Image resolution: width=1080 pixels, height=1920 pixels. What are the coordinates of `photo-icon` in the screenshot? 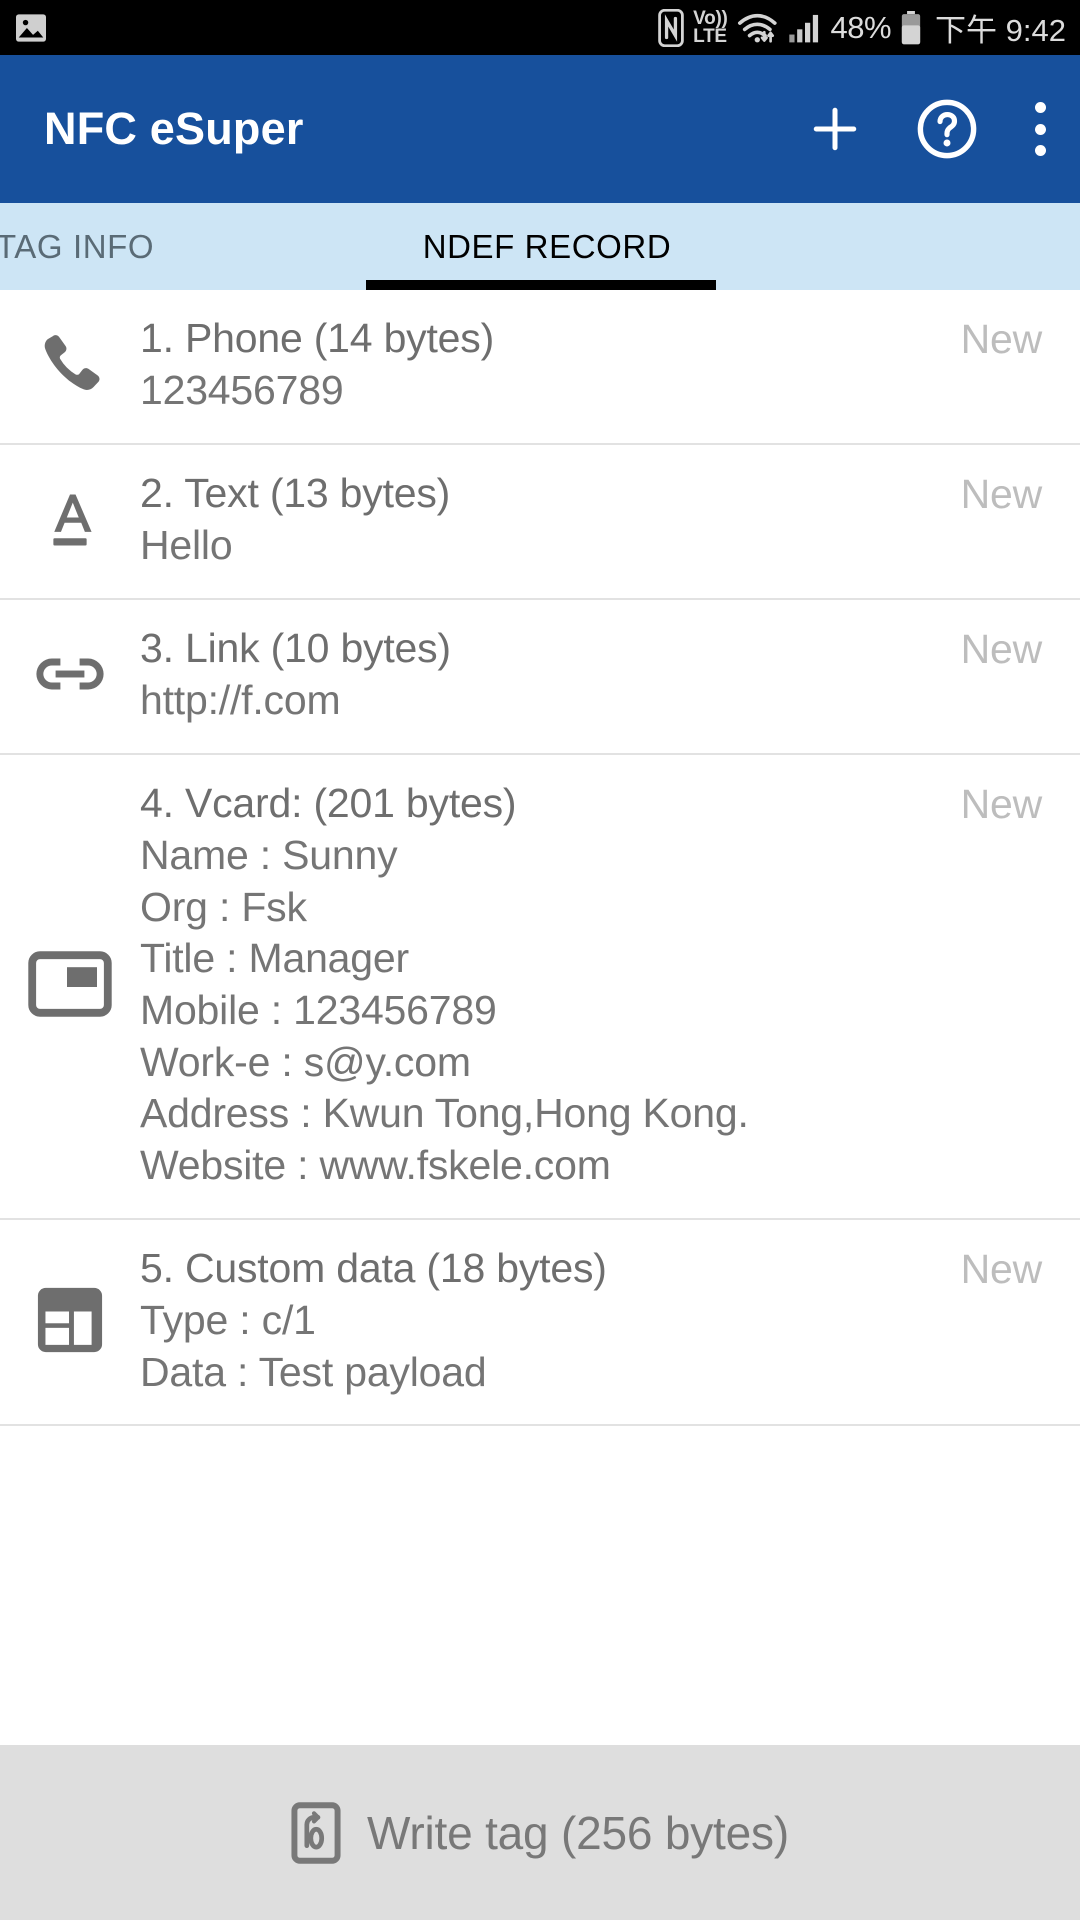 It's located at (31, 28).